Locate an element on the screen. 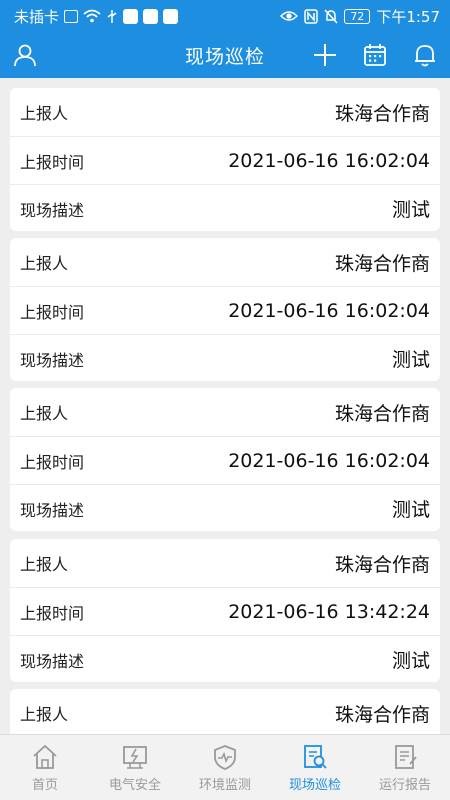  battery-indicator: 72 is located at coordinates (357, 16).